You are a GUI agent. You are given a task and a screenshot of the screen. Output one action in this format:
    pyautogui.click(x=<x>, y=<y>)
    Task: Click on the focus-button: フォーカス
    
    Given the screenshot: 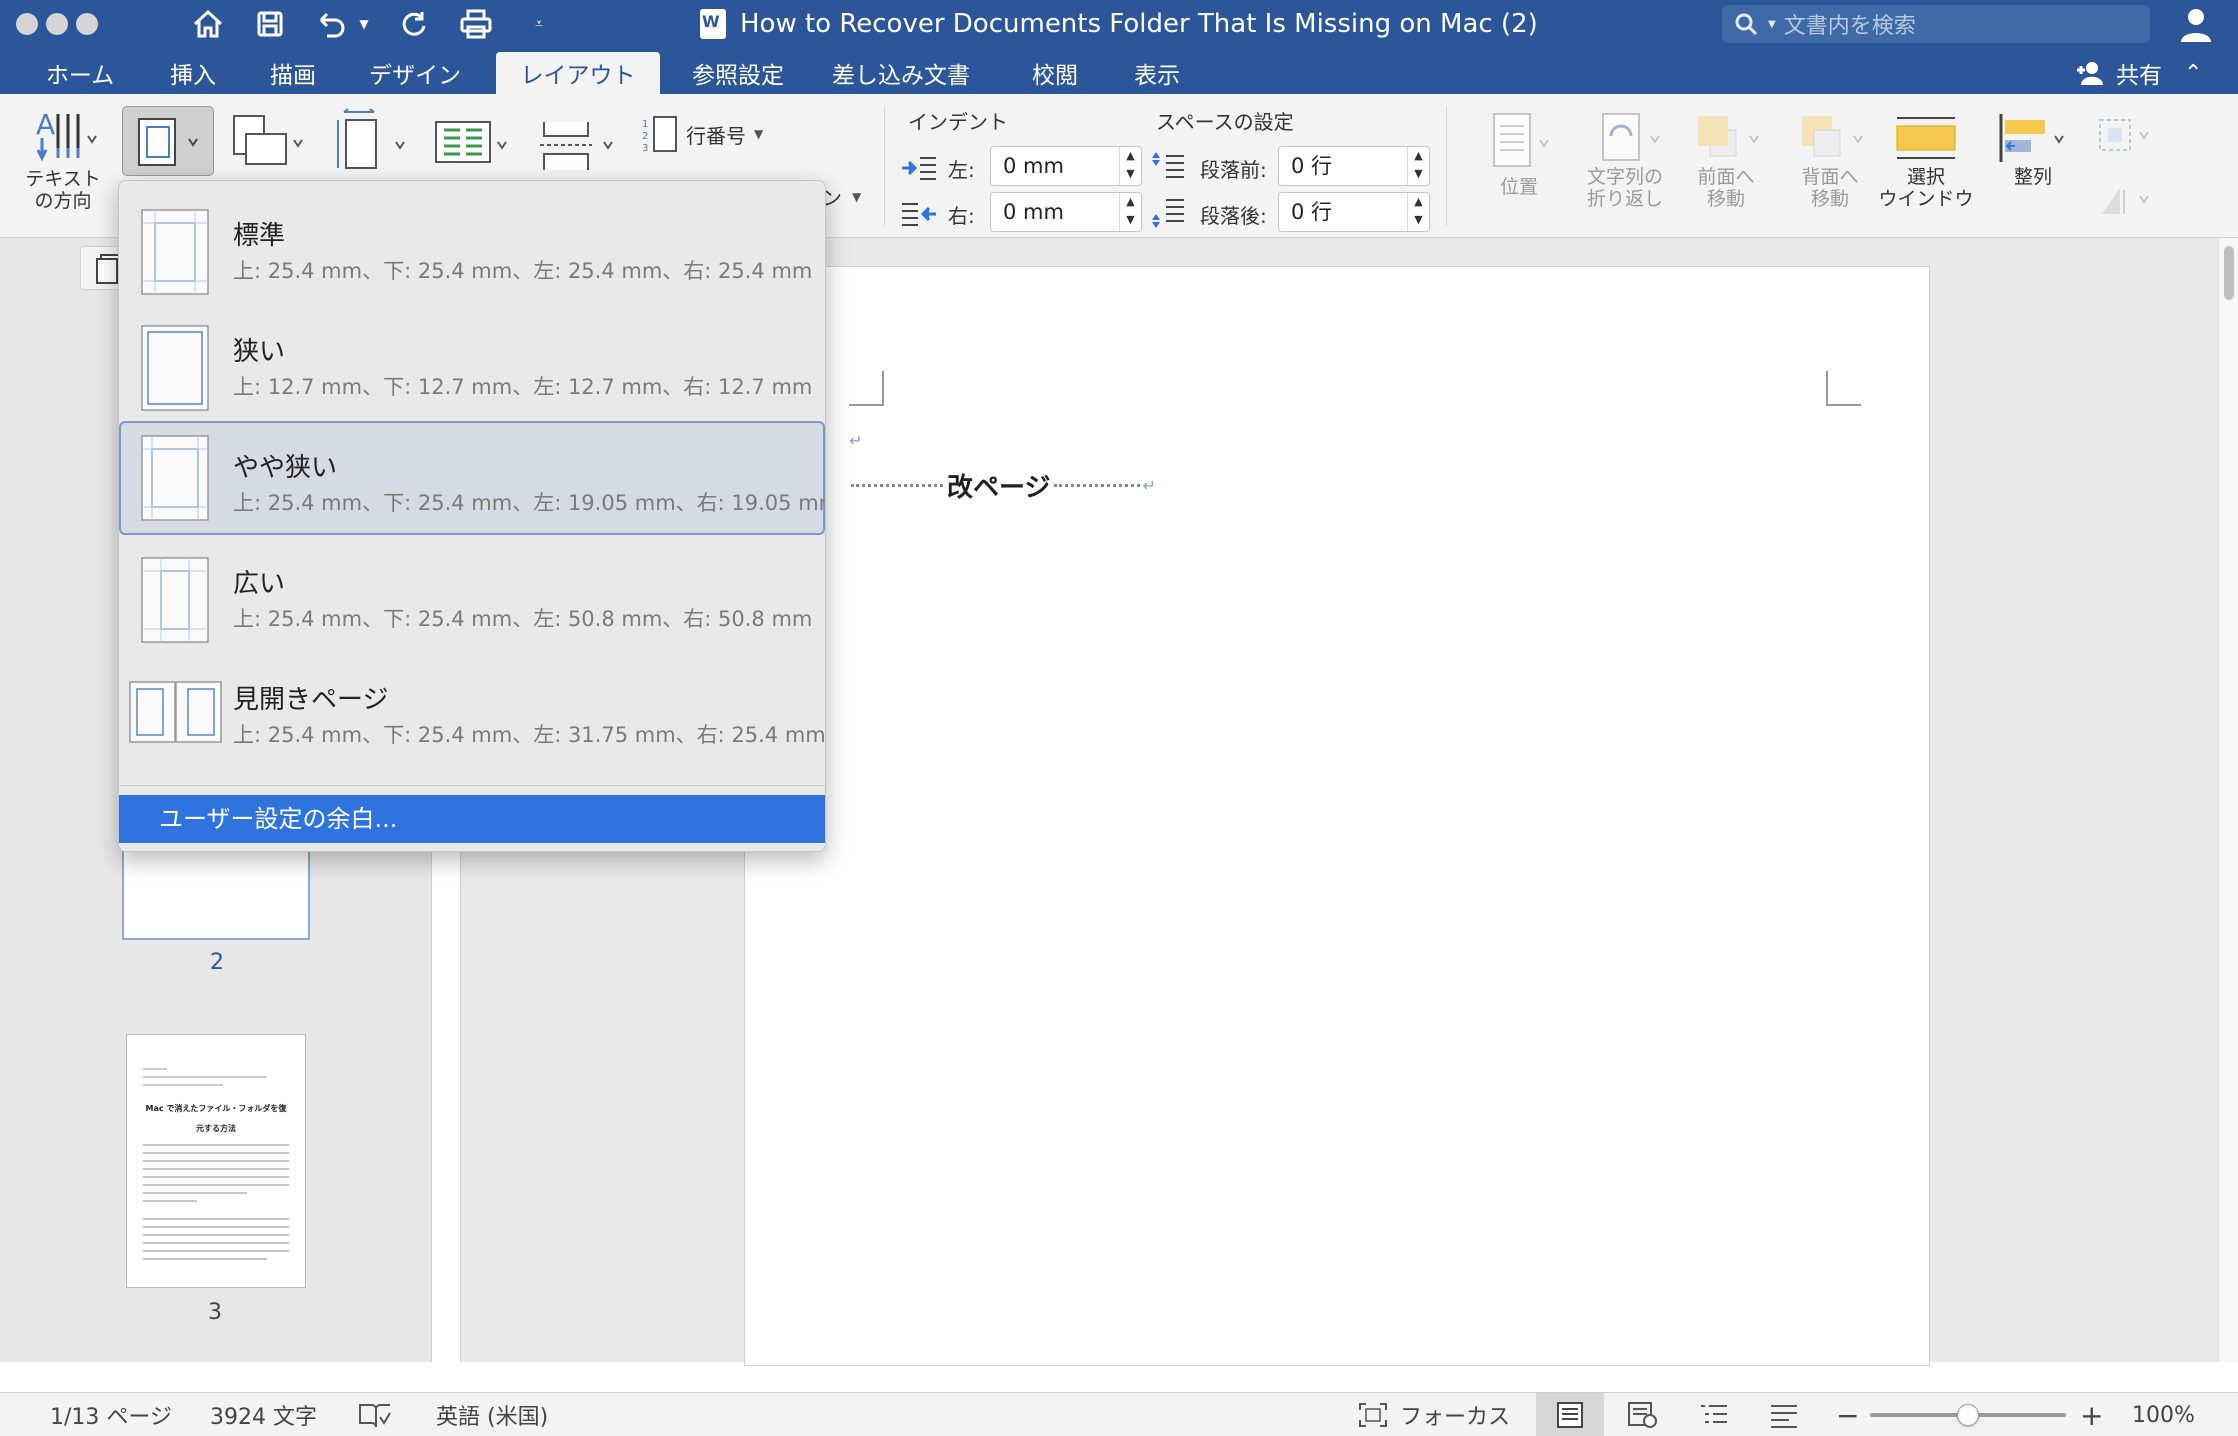 What is the action you would take?
    pyautogui.click(x=1434, y=1414)
    